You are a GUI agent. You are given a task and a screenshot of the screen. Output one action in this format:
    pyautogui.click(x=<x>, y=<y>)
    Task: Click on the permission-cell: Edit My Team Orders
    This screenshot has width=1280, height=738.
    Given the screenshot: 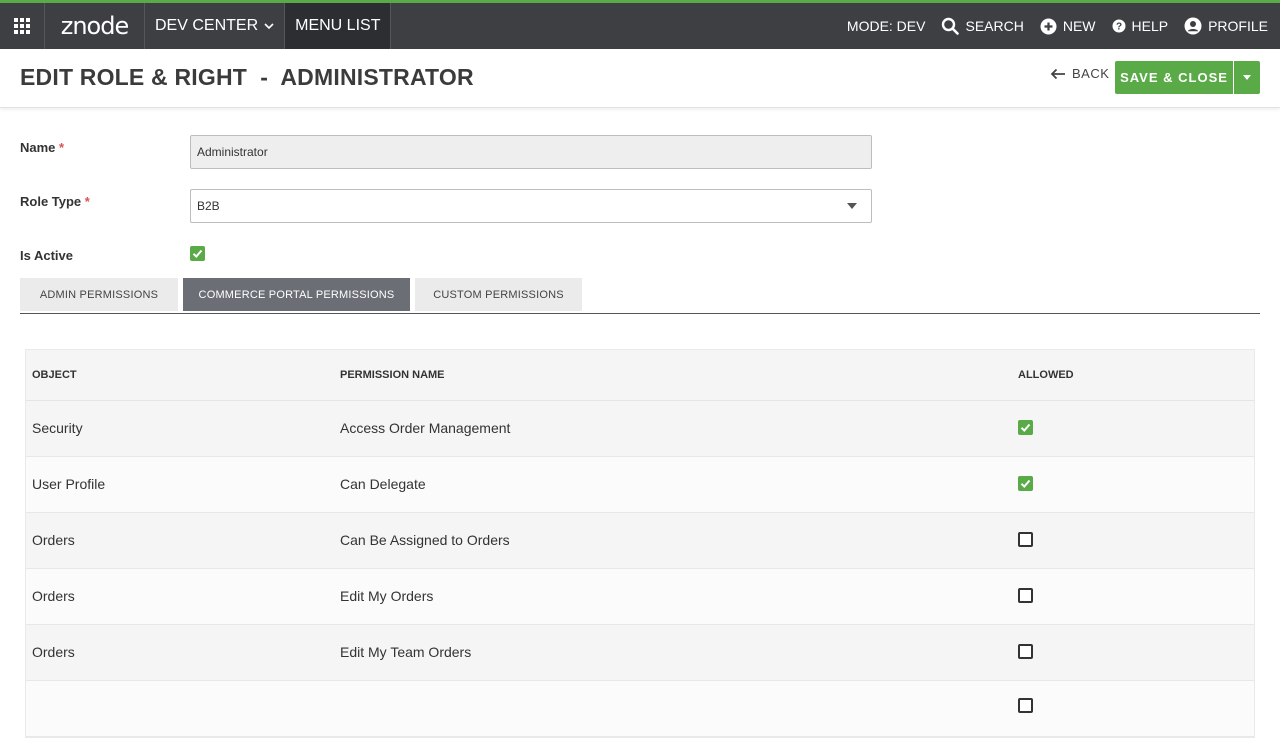 What is the action you would take?
    pyautogui.click(x=406, y=652)
    